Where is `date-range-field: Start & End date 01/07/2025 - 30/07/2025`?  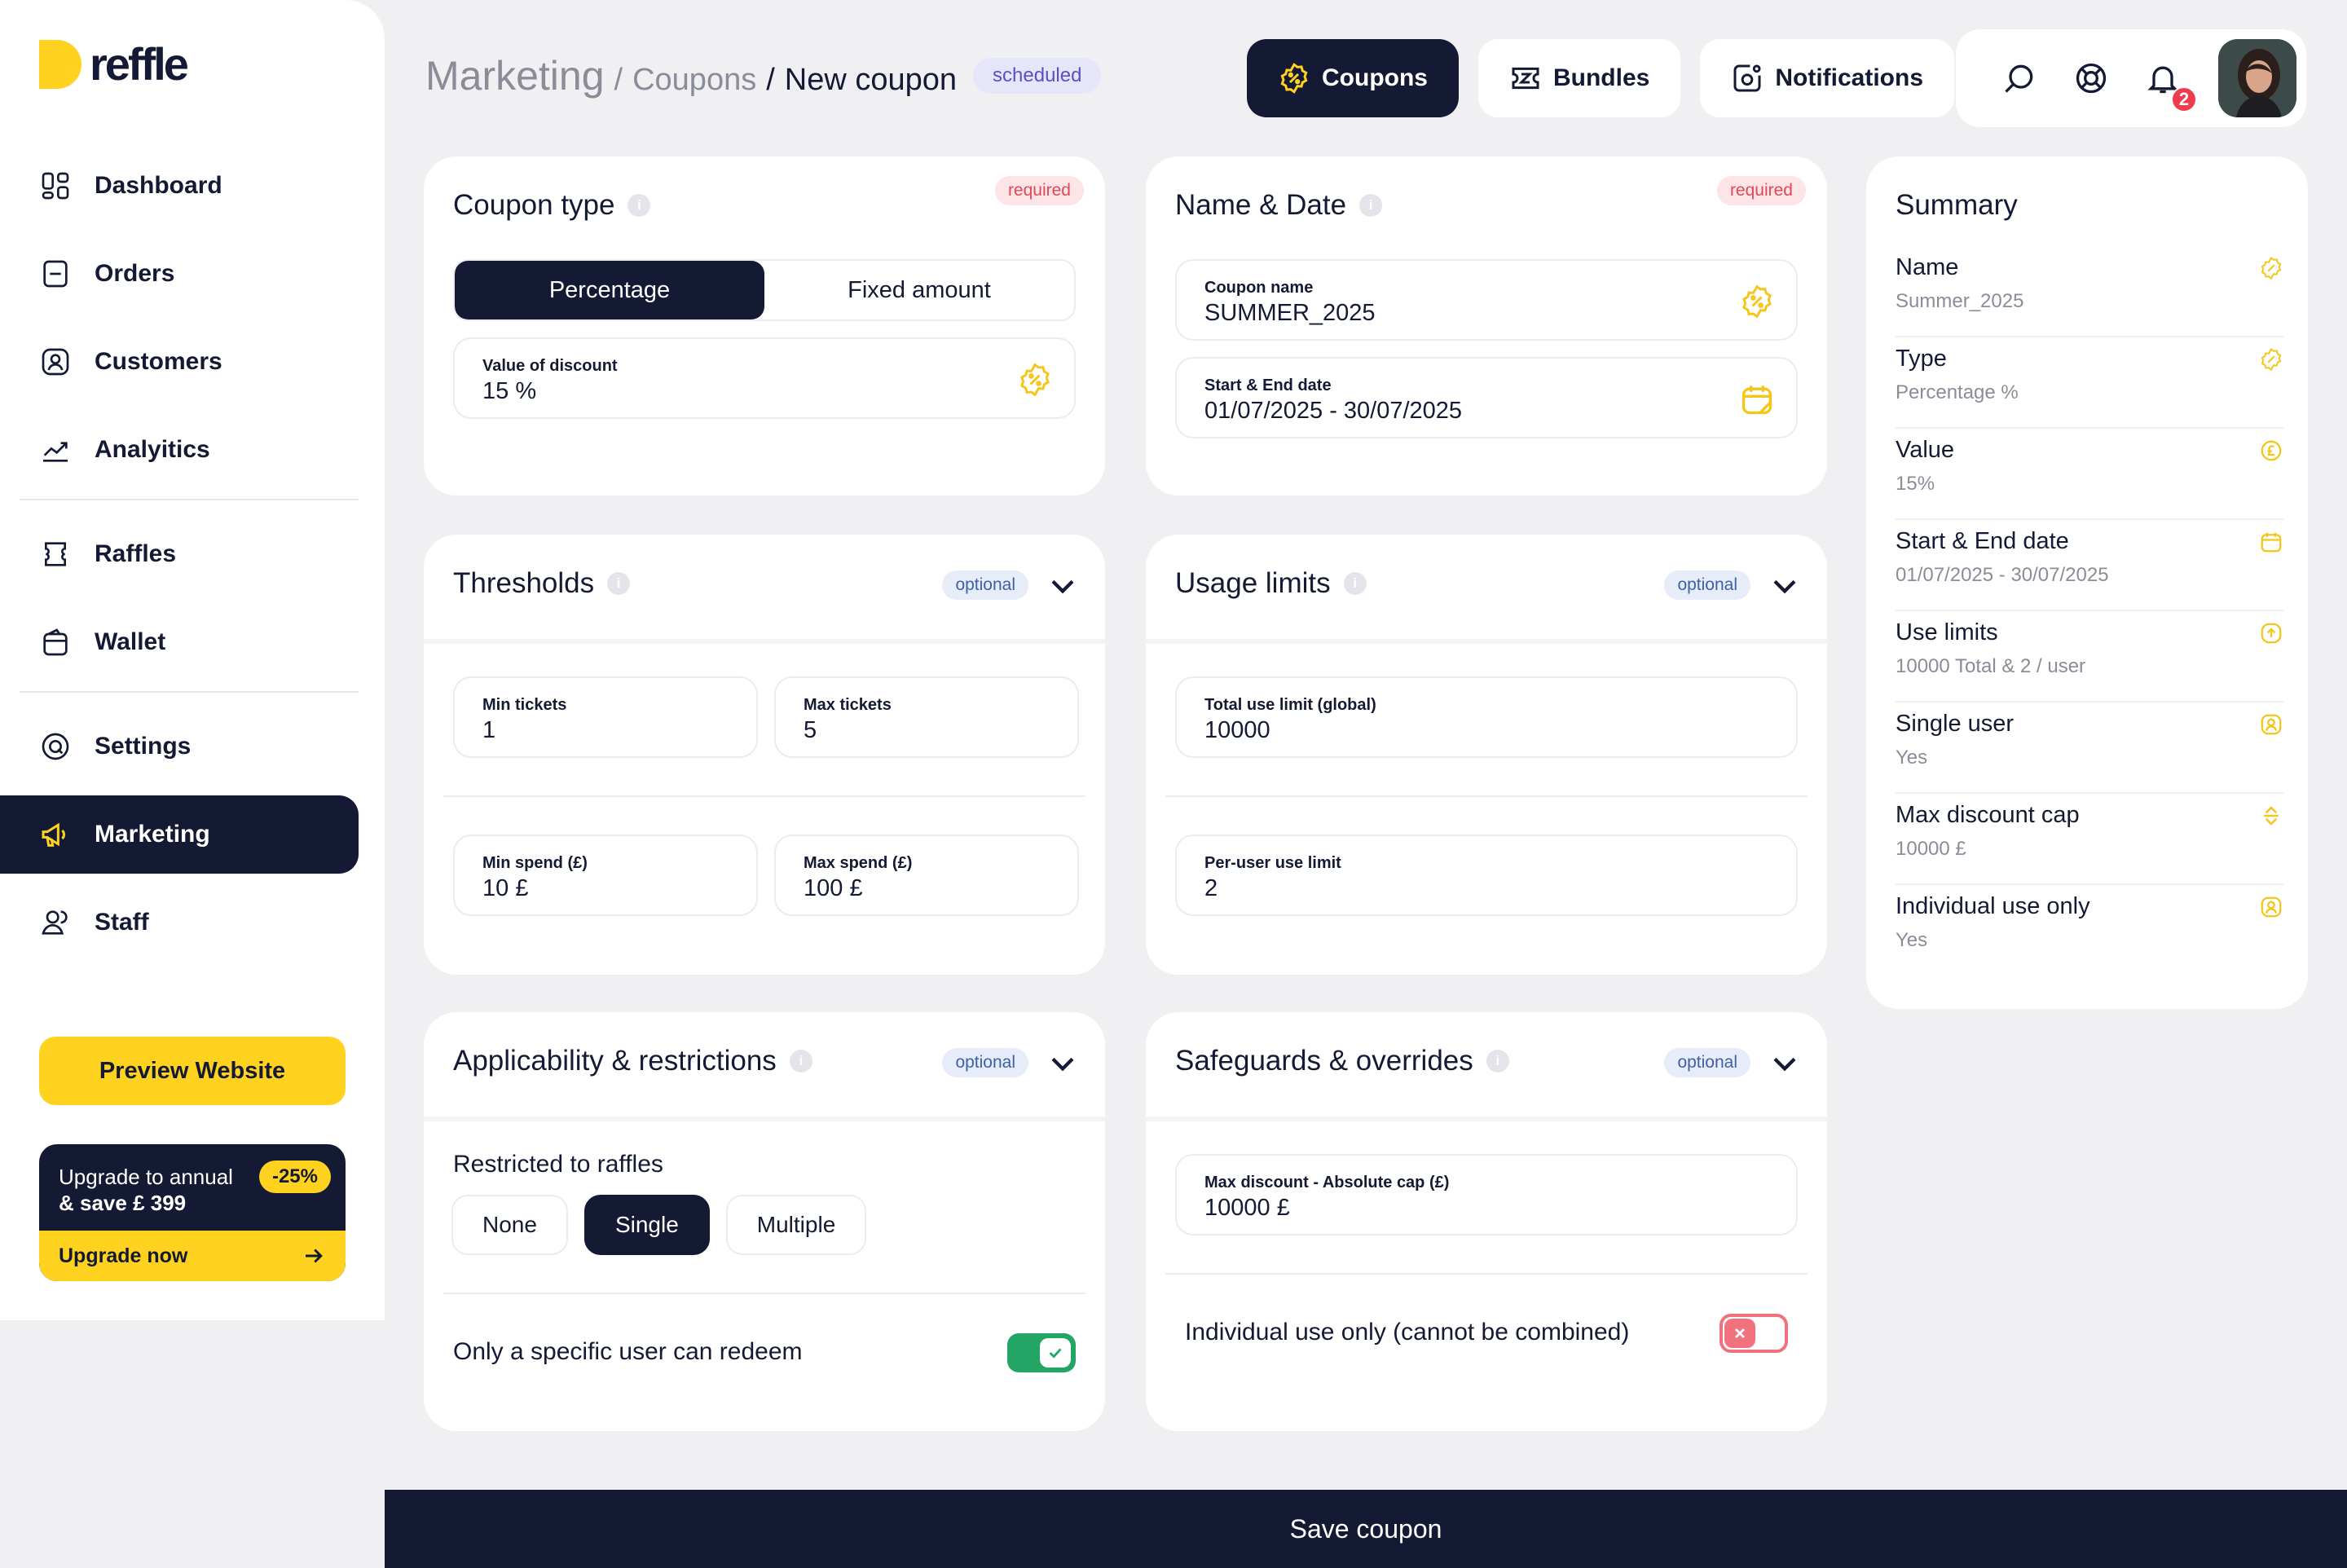
date-range-field: Start & End date 01/07/2025 - 30/07/2025 is located at coordinates (1487, 397).